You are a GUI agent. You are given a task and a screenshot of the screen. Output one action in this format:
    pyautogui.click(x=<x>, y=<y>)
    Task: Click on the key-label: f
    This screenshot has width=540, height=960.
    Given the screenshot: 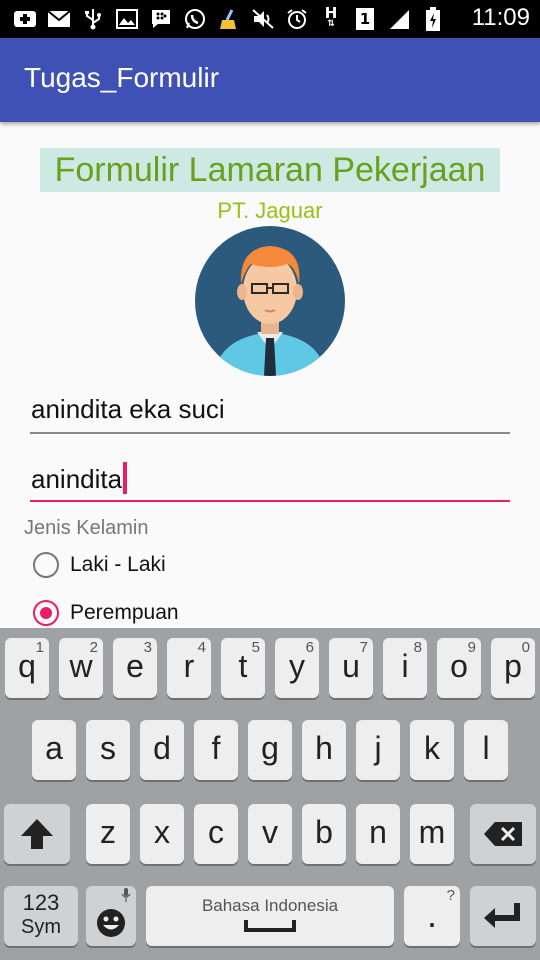 What is the action you would take?
    pyautogui.click(x=216, y=748)
    